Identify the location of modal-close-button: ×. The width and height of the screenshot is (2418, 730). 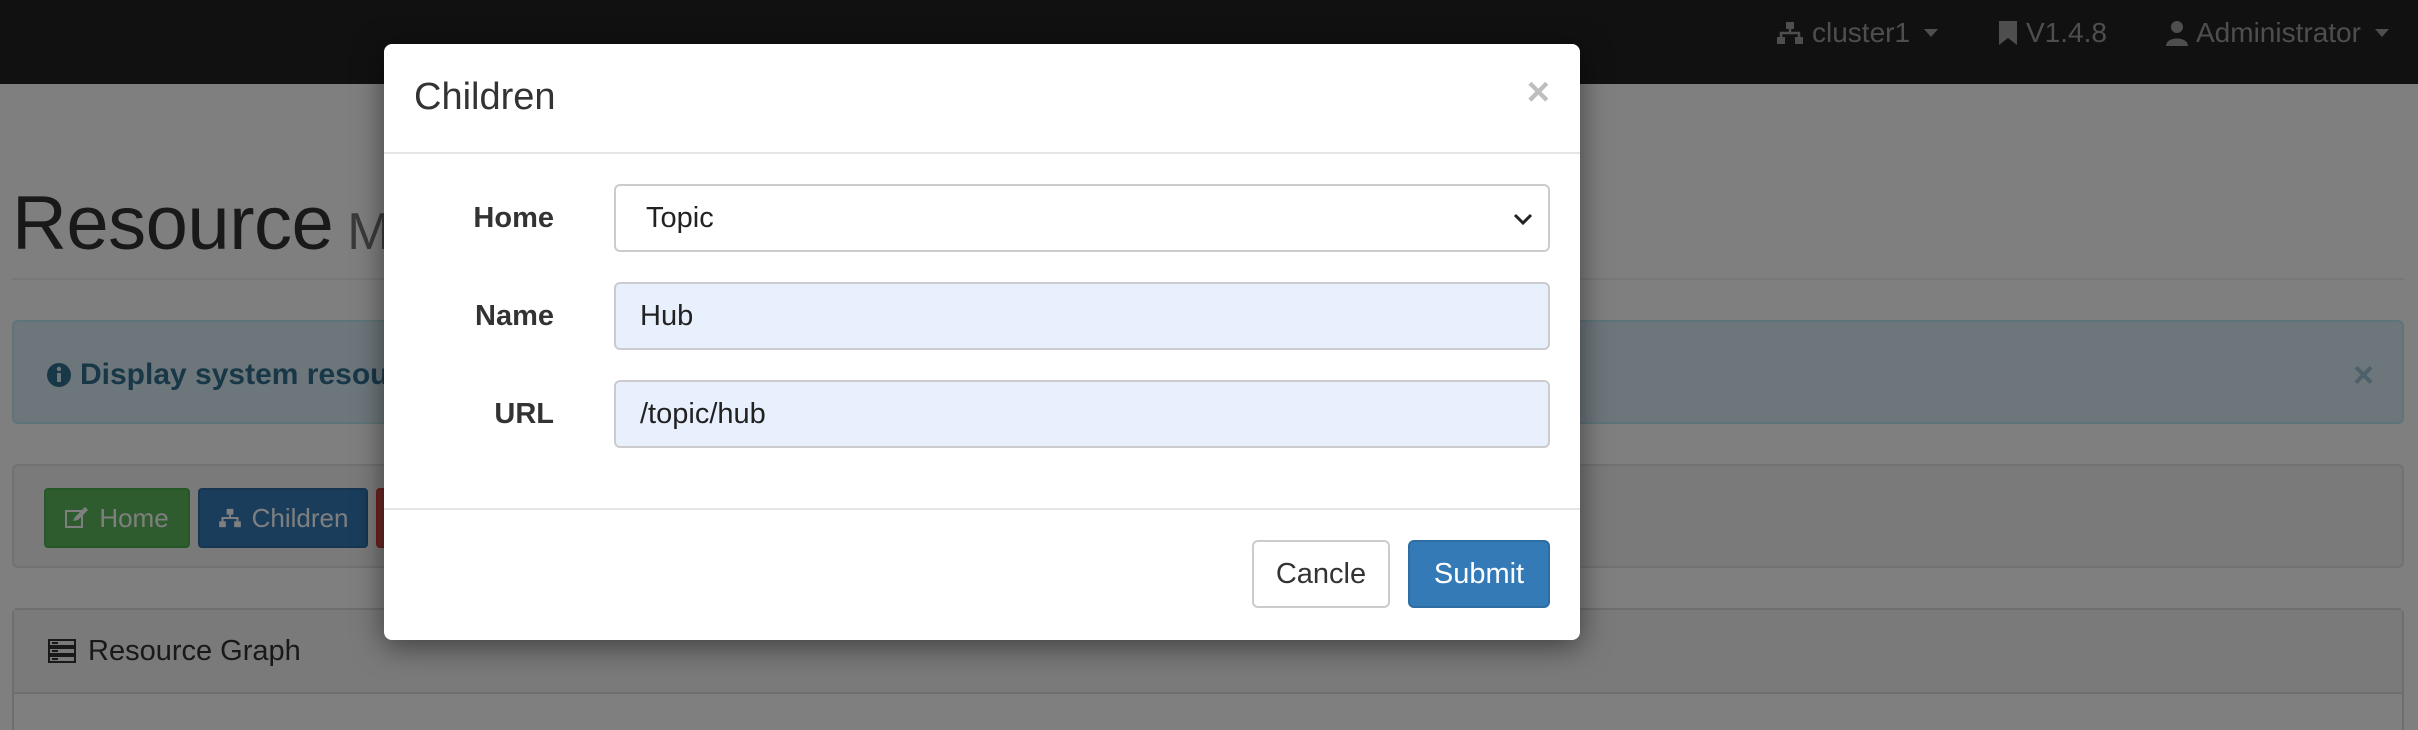
(1538, 92).